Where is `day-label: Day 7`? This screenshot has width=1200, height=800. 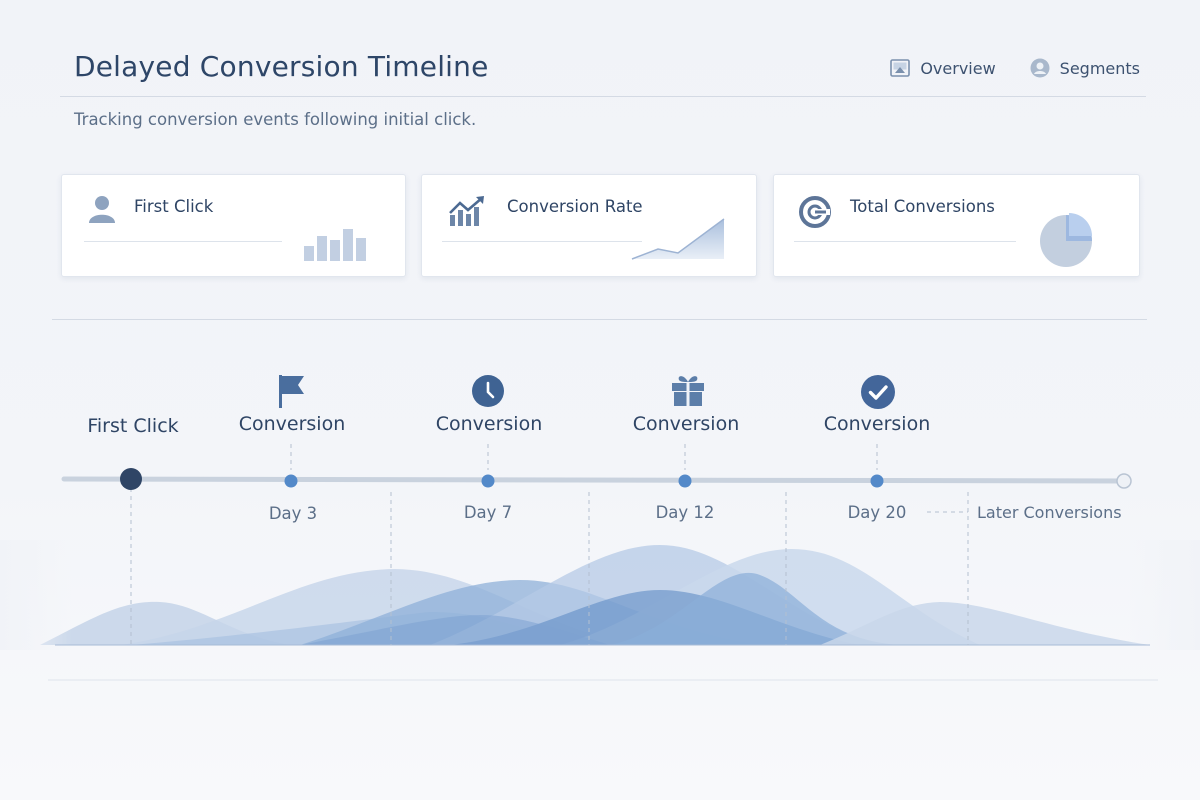 day-label: Day 7 is located at coordinates (488, 512).